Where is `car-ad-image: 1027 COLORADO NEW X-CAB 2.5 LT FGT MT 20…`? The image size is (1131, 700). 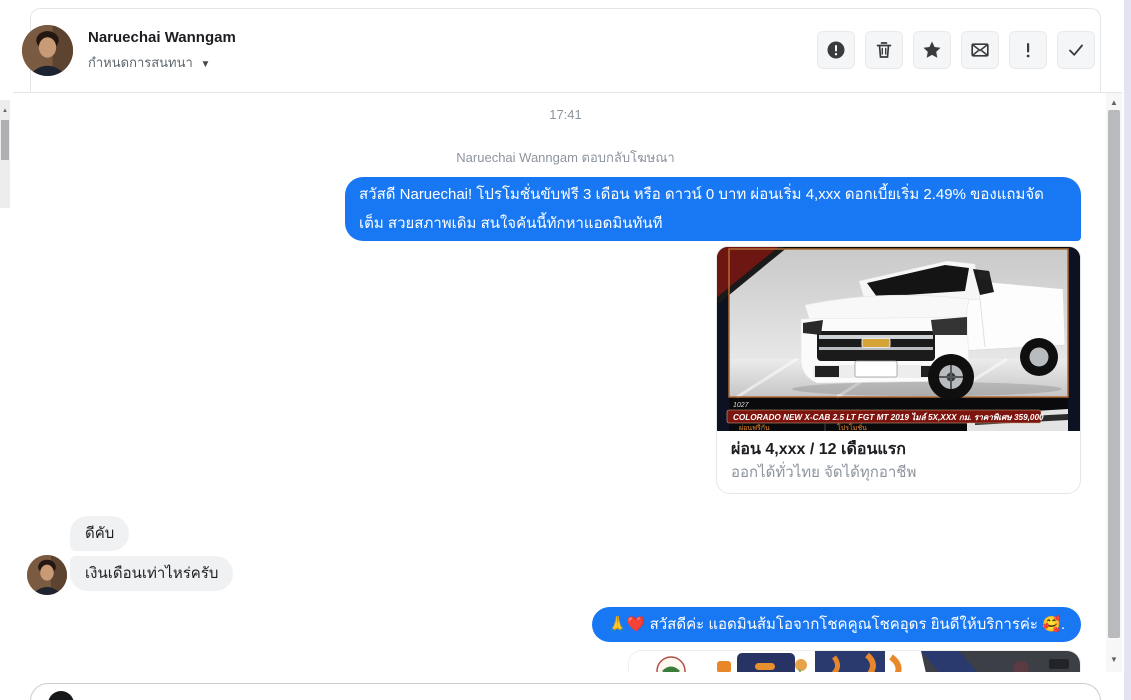
car-ad-image: 1027 COLORADO NEW X-CAB 2.5 LT FGT MT 20… is located at coordinates (898, 339).